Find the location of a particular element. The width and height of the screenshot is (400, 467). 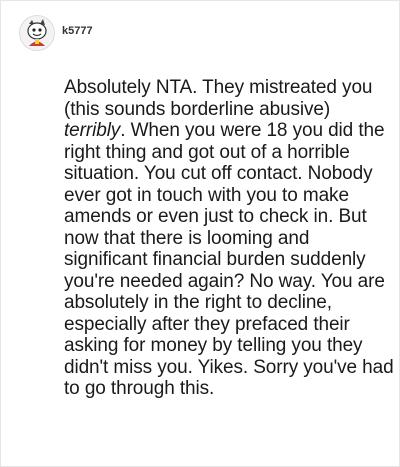

comment-header: k5777 is located at coordinates (56, 33).